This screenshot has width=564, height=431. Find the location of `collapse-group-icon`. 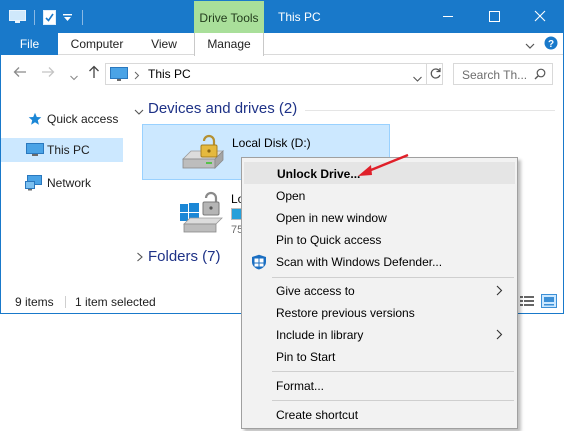

collapse-group-icon is located at coordinates (139, 112).